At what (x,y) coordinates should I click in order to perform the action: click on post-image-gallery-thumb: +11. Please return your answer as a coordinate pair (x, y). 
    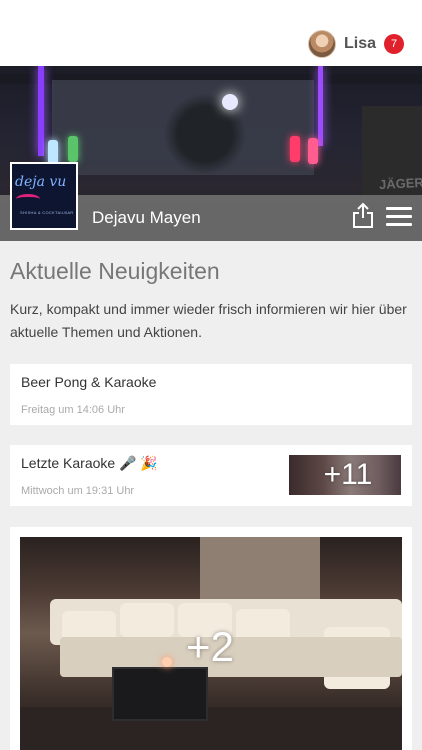
    Looking at the image, I should click on (345, 475).